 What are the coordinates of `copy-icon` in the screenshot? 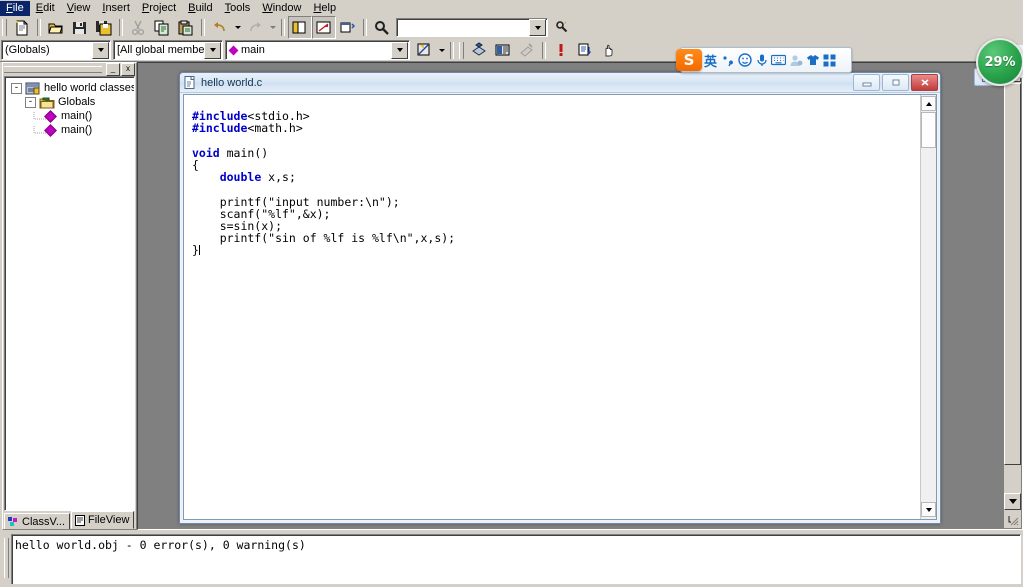 It's located at (162, 27).